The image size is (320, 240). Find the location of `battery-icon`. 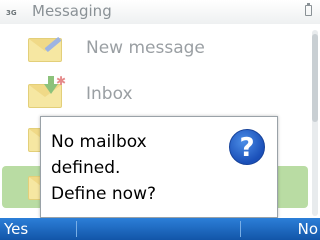

battery-icon is located at coordinates (308, 9).